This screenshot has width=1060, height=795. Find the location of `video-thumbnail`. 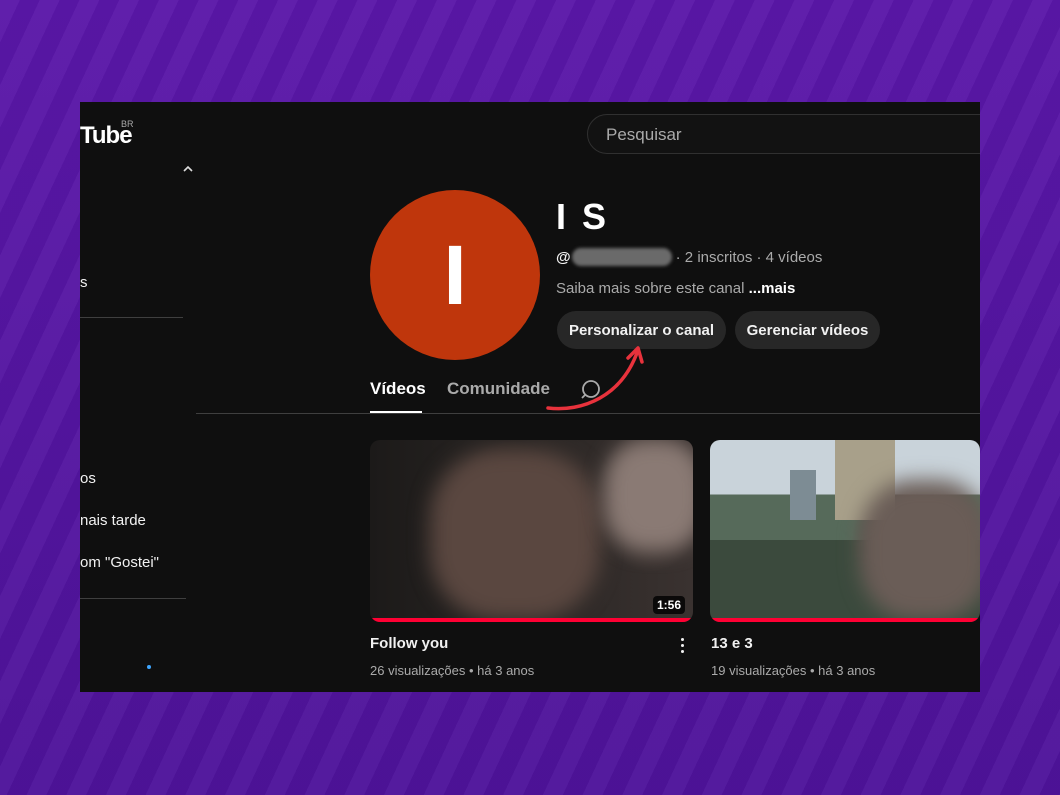

video-thumbnail is located at coordinates (845, 531).